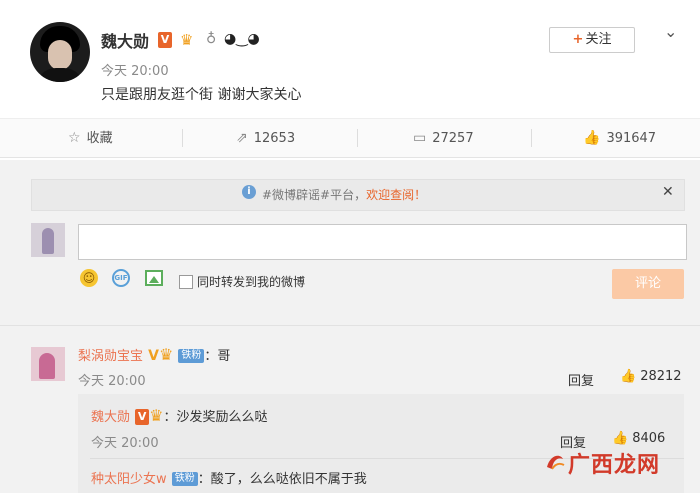  What do you see at coordinates (249, 192) in the screenshot?
I see `info-icon: i` at bounding box center [249, 192].